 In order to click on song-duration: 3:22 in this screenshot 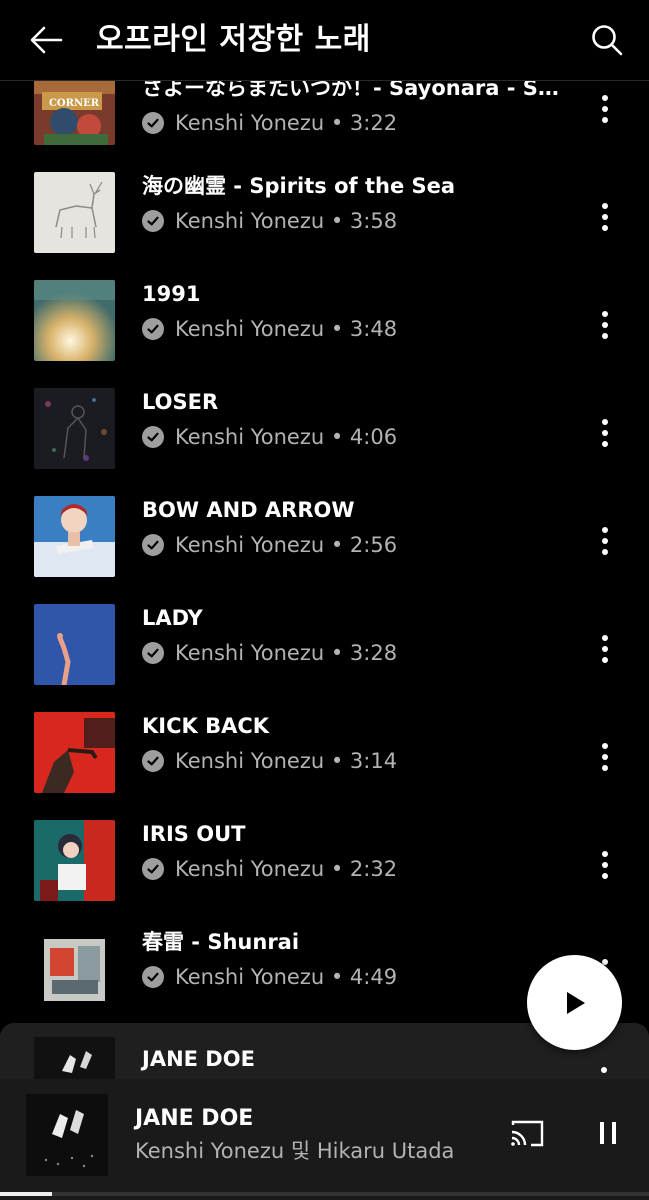, I will do `click(373, 123)`.